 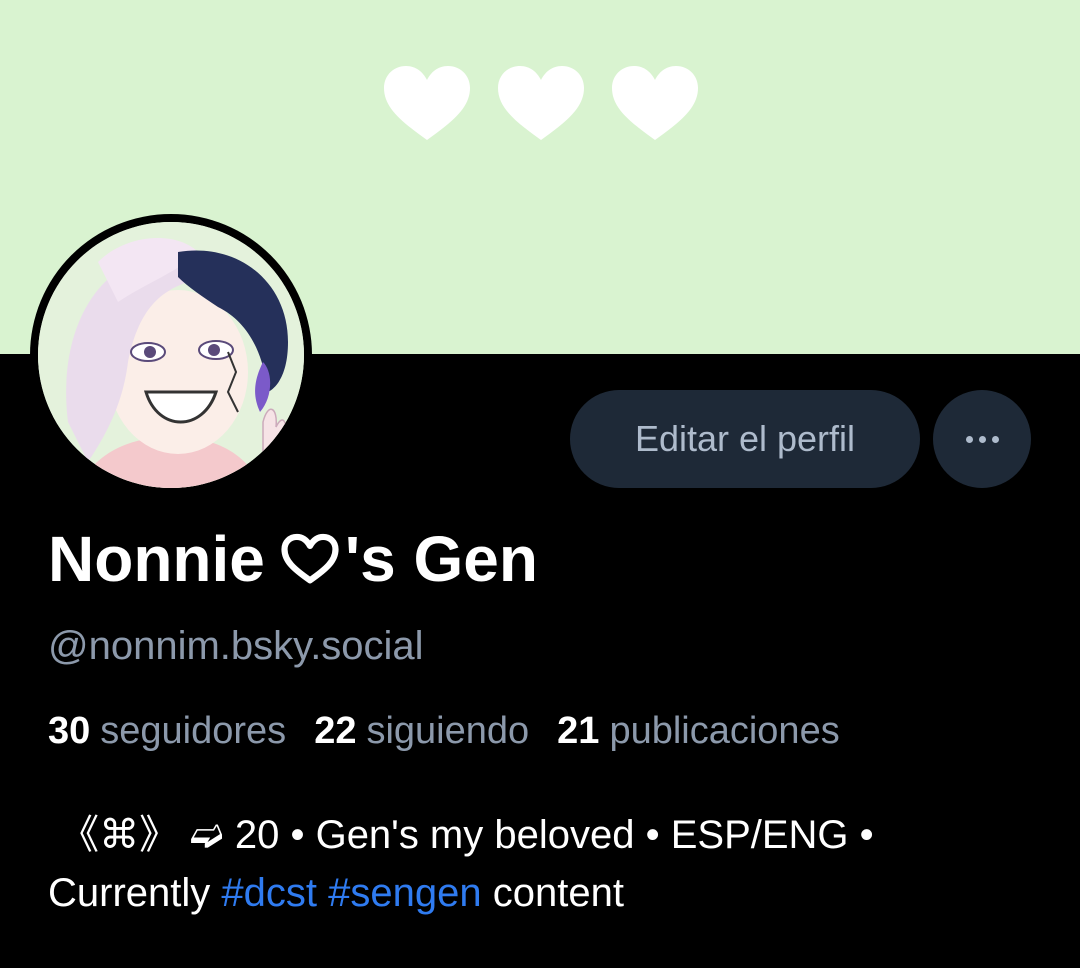 I want to click on heart-outline-icon, so click(x=310, y=558).